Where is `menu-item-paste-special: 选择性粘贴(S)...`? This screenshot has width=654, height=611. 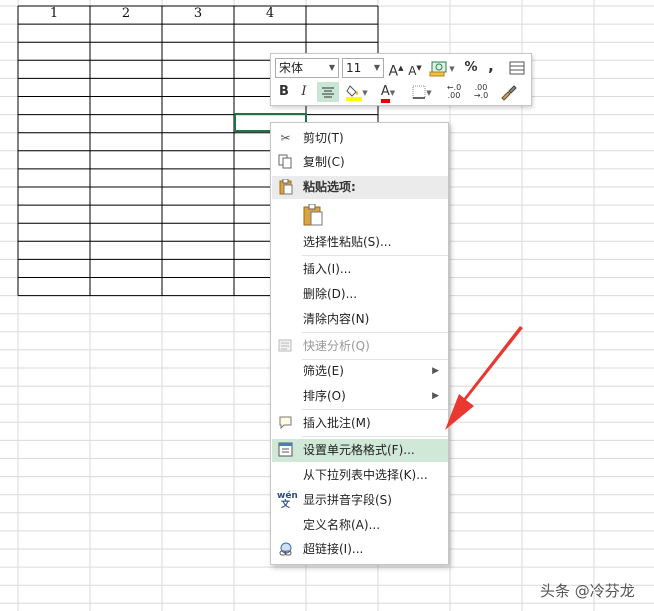
menu-item-paste-special: 选择性粘贴(S)... is located at coordinates (360, 242).